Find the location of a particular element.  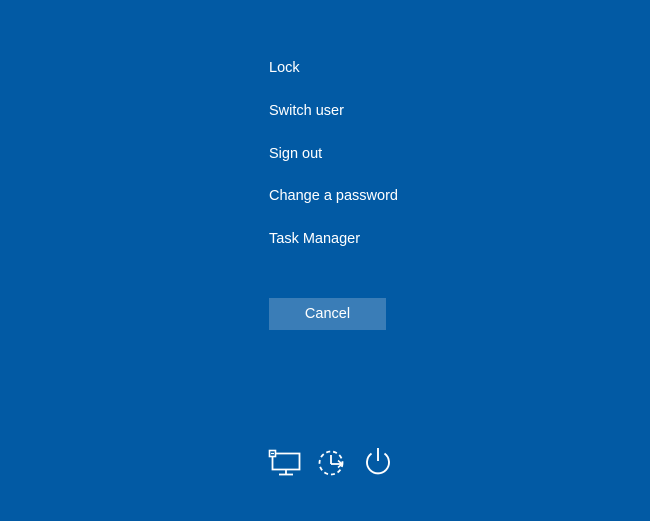

switch-user-option: Switch user is located at coordinates (333, 111).